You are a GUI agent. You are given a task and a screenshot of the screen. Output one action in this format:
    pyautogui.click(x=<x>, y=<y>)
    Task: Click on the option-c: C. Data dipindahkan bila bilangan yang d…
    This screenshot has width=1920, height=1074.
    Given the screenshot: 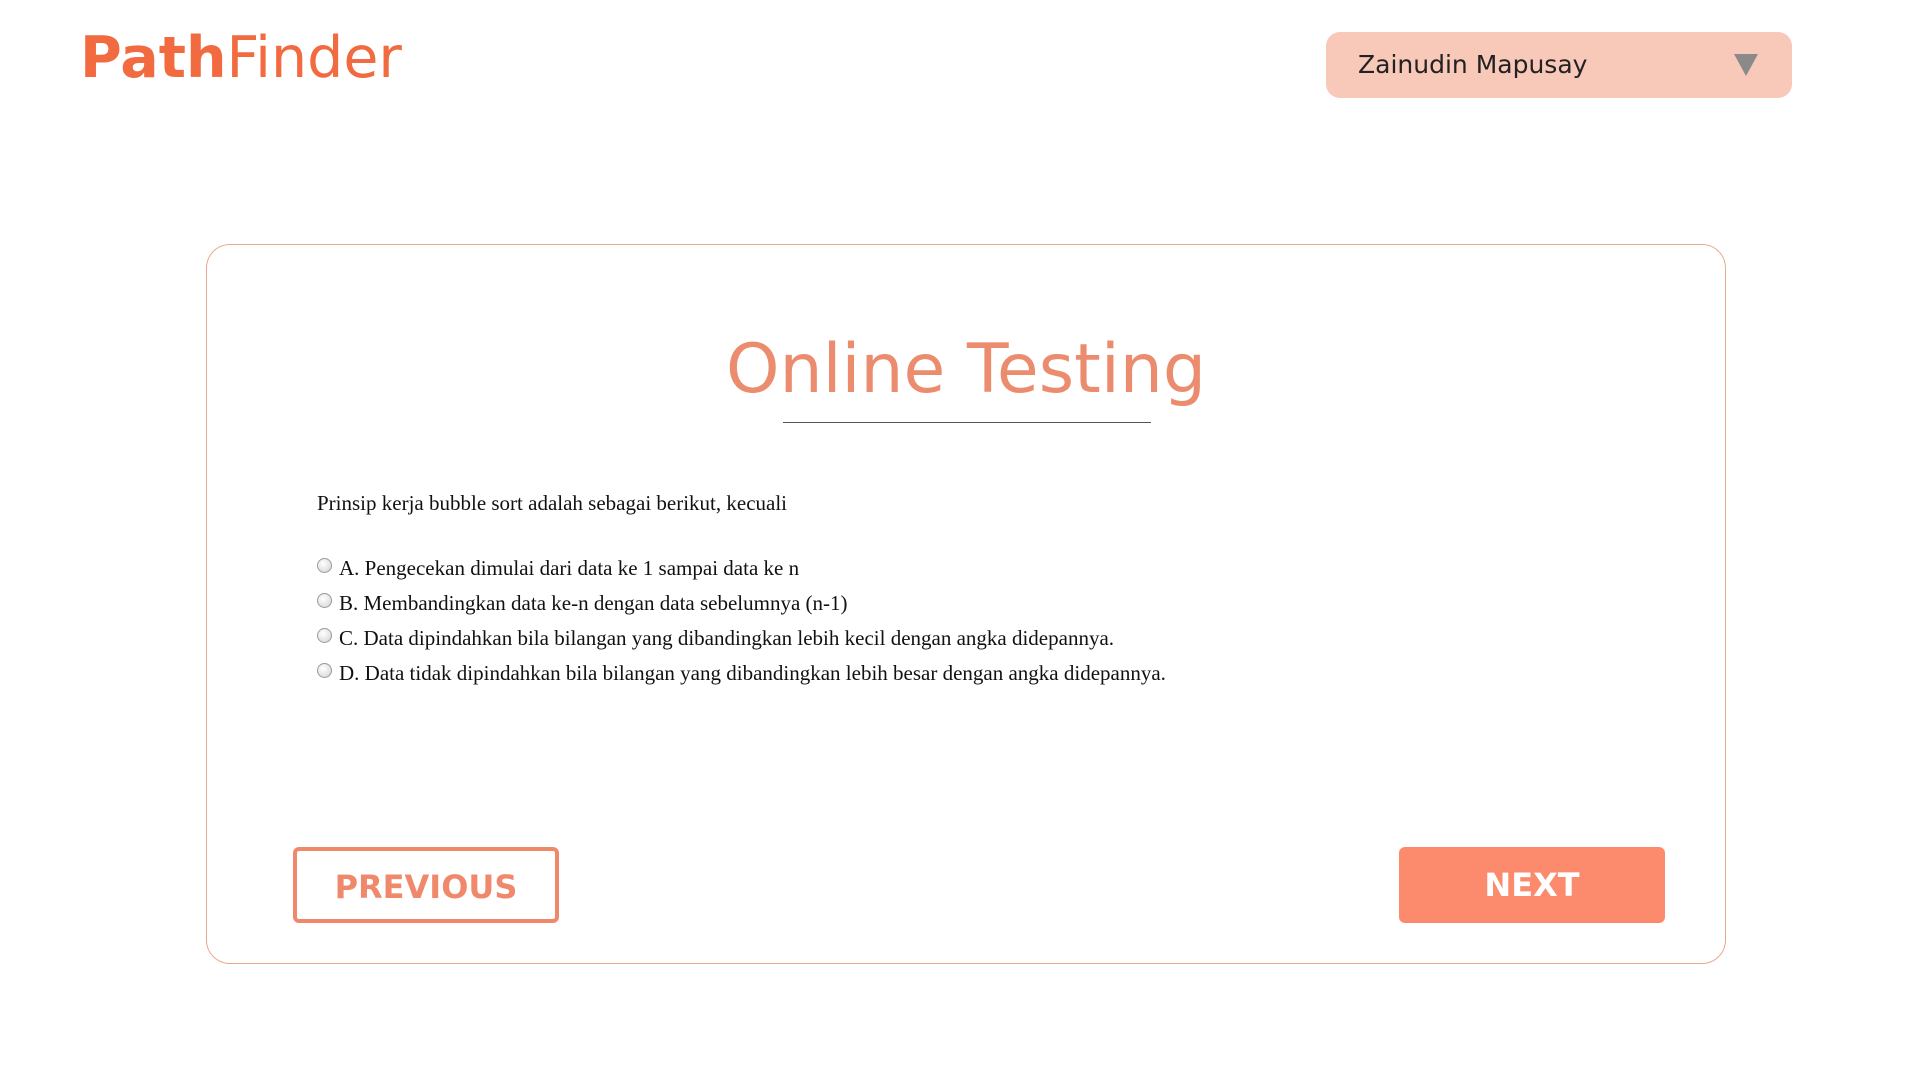 What is the action you would take?
    pyautogui.click(x=741, y=638)
    